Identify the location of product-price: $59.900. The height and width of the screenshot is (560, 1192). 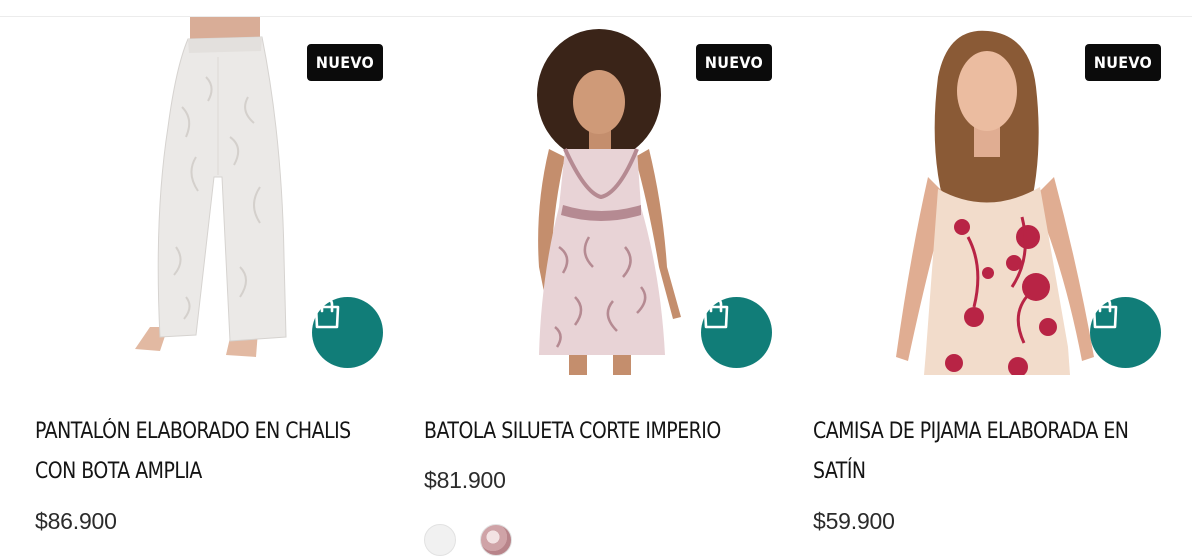
(854, 521).